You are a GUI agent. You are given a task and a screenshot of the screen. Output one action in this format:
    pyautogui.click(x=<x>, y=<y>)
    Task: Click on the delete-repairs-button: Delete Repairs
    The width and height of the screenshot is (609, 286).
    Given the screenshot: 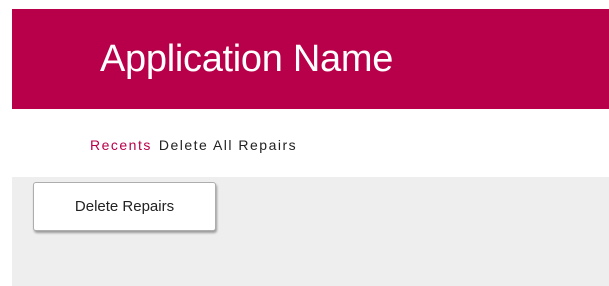 What is the action you would take?
    pyautogui.click(x=124, y=206)
    